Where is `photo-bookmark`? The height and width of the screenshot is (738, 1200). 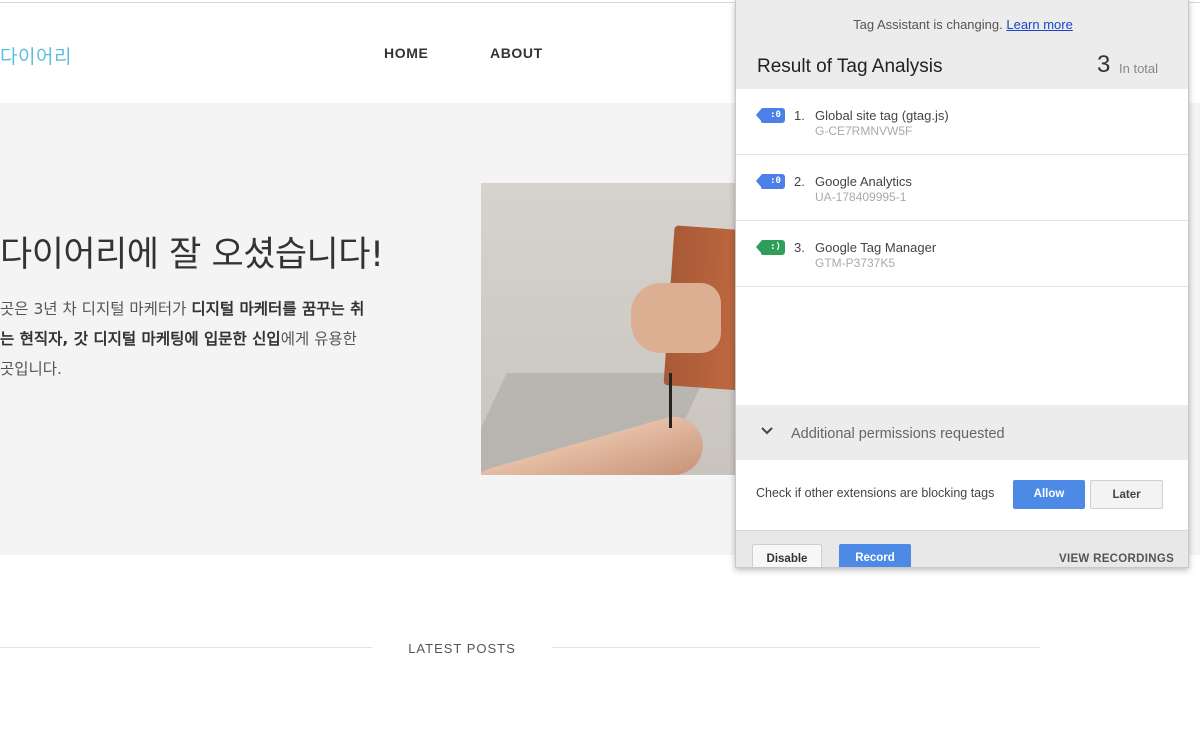 photo-bookmark is located at coordinates (670, 400).